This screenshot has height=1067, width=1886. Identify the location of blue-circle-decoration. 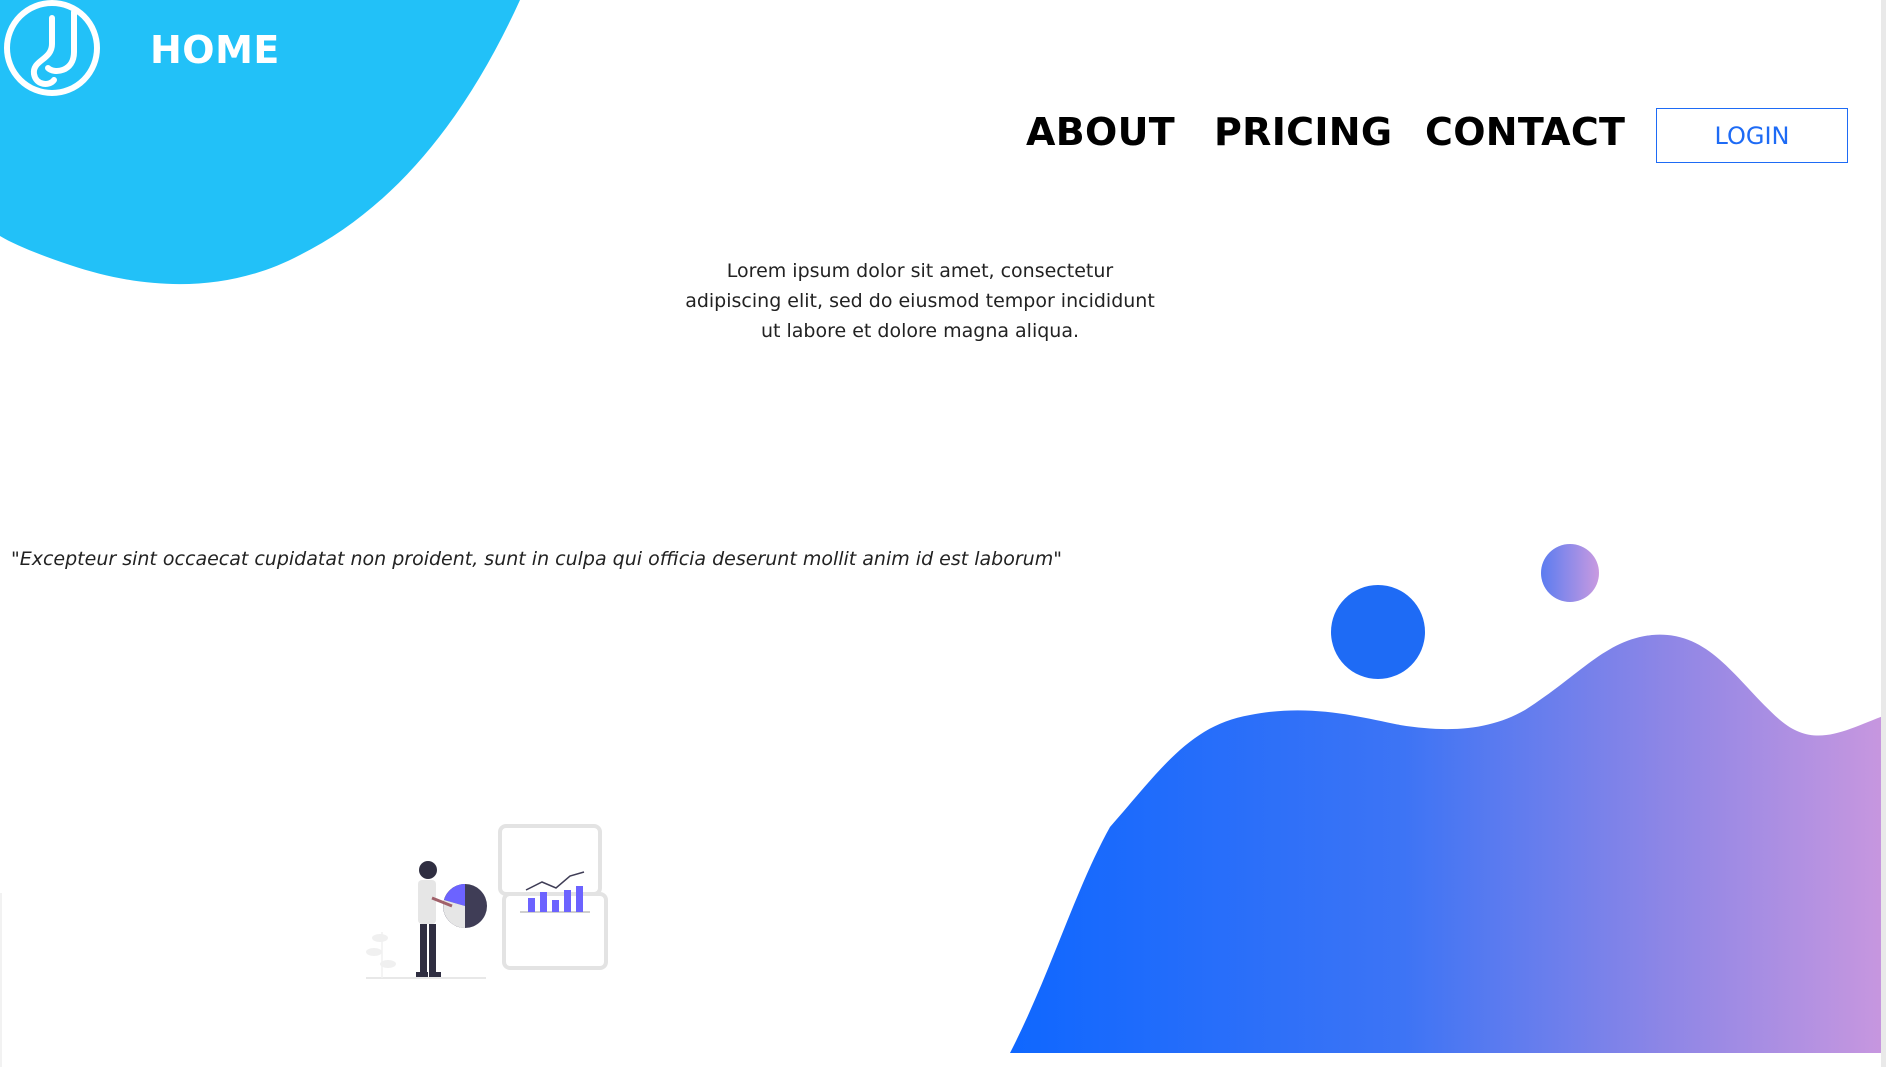
(1378, 632).